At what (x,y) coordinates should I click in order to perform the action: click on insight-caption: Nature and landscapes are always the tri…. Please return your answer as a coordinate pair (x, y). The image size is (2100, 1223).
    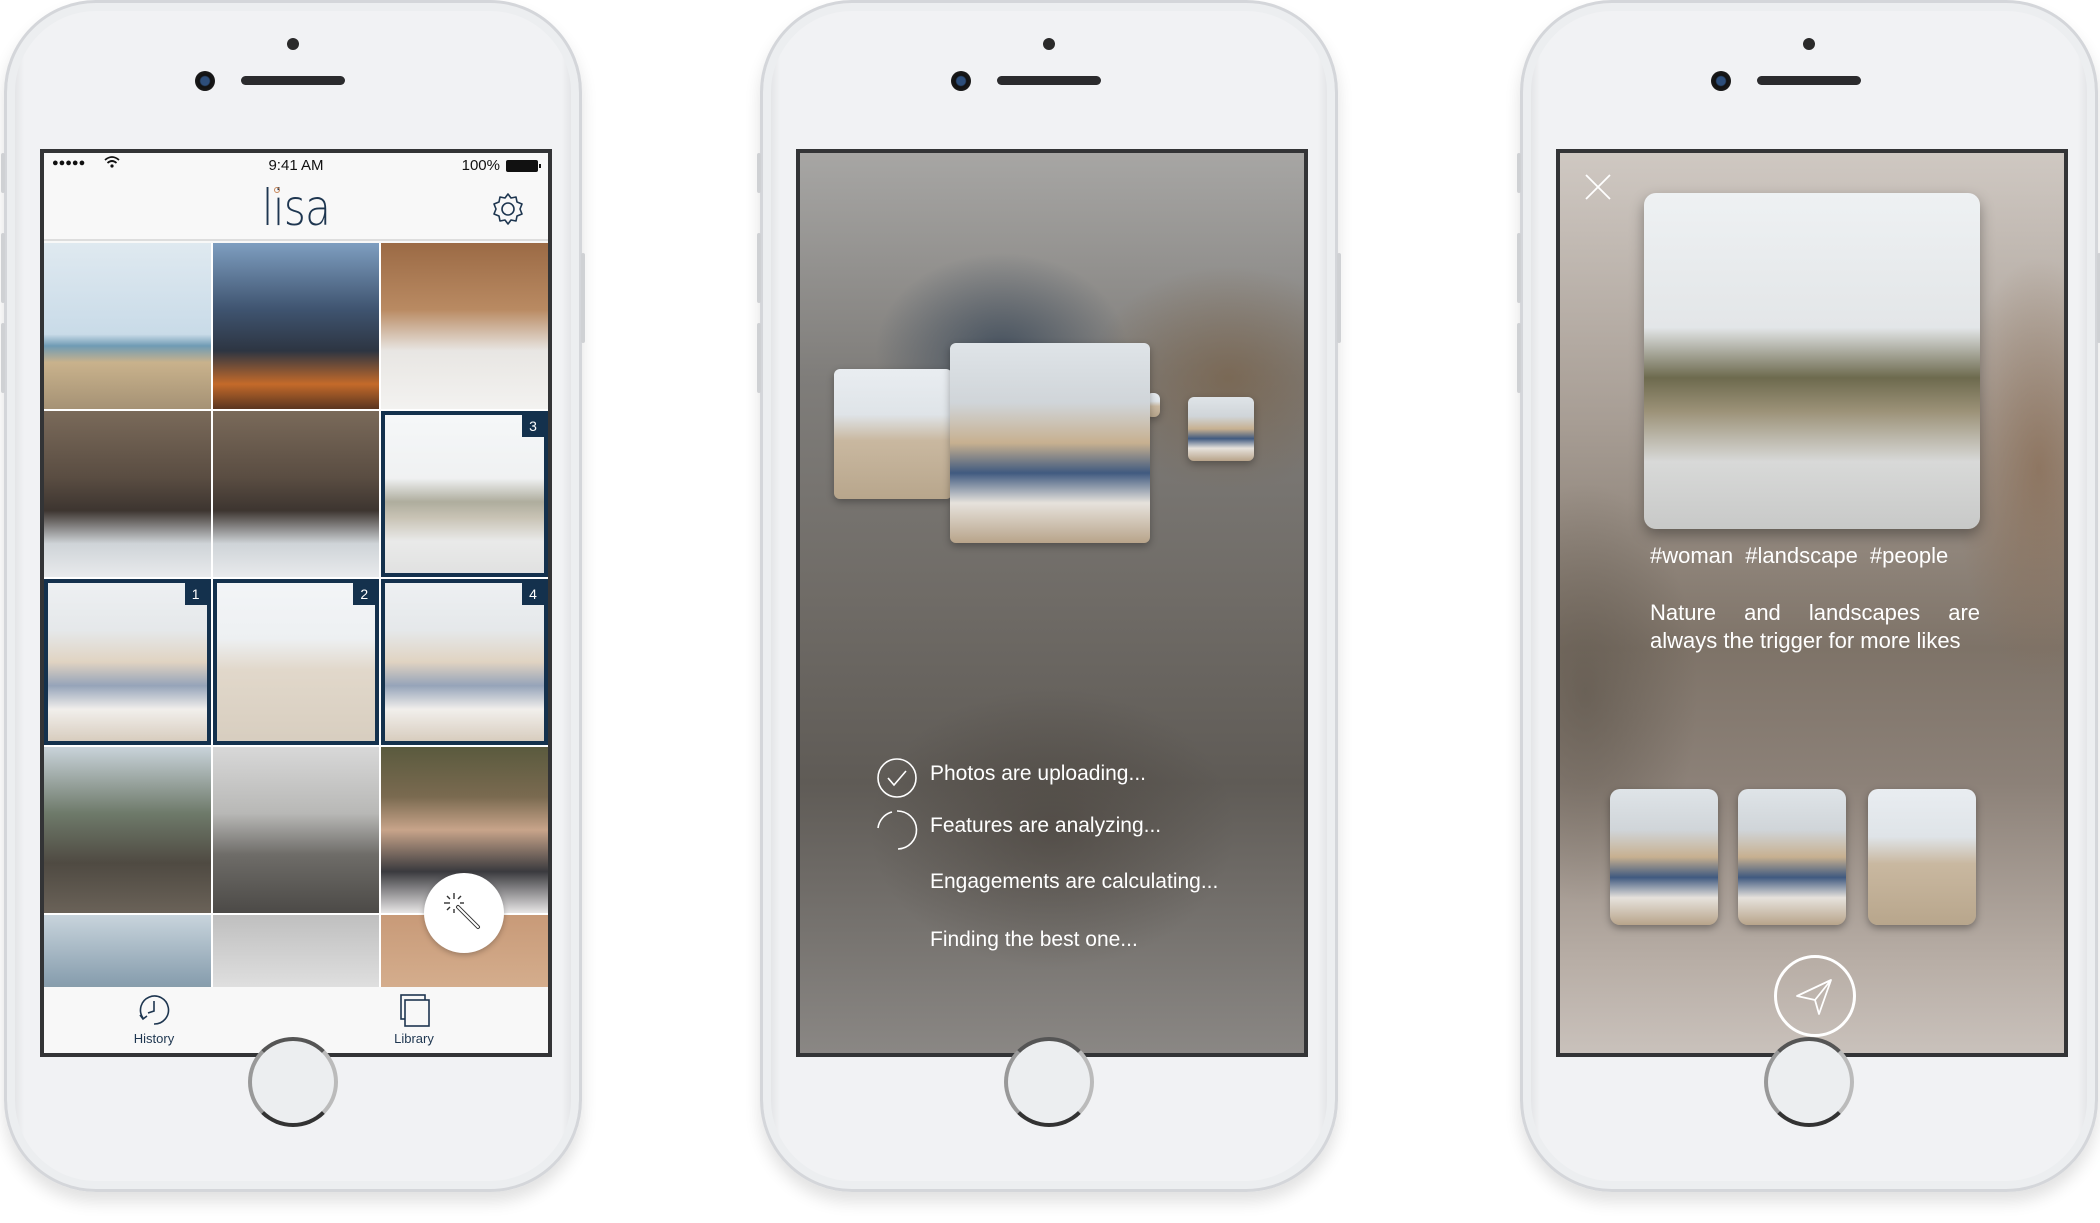
    Looking at the image, I should click on (1815, 626).